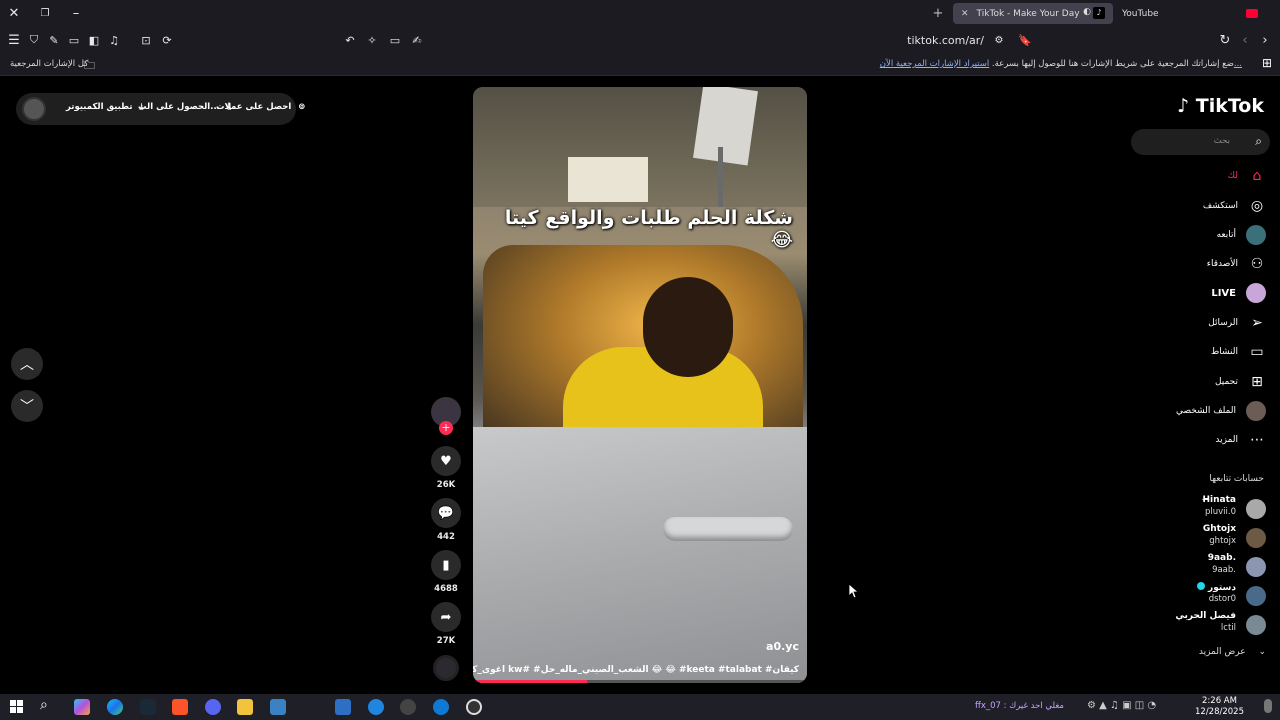  I want to click on reload-icon: ↻, so click(1225, 40).